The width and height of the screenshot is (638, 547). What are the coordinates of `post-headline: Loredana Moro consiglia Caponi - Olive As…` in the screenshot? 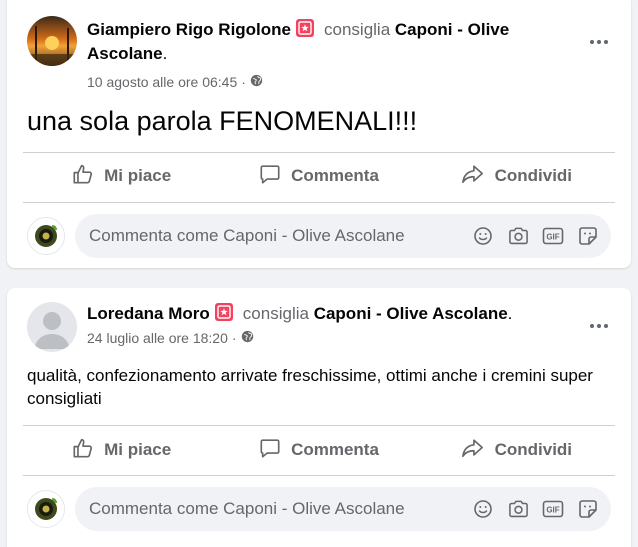 It's located at (329, 314).